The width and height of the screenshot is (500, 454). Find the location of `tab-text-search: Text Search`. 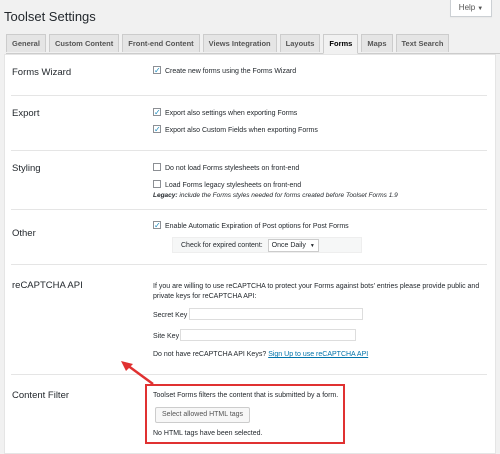

tab-text-search: Text Search is located at coordinates (422, 43).